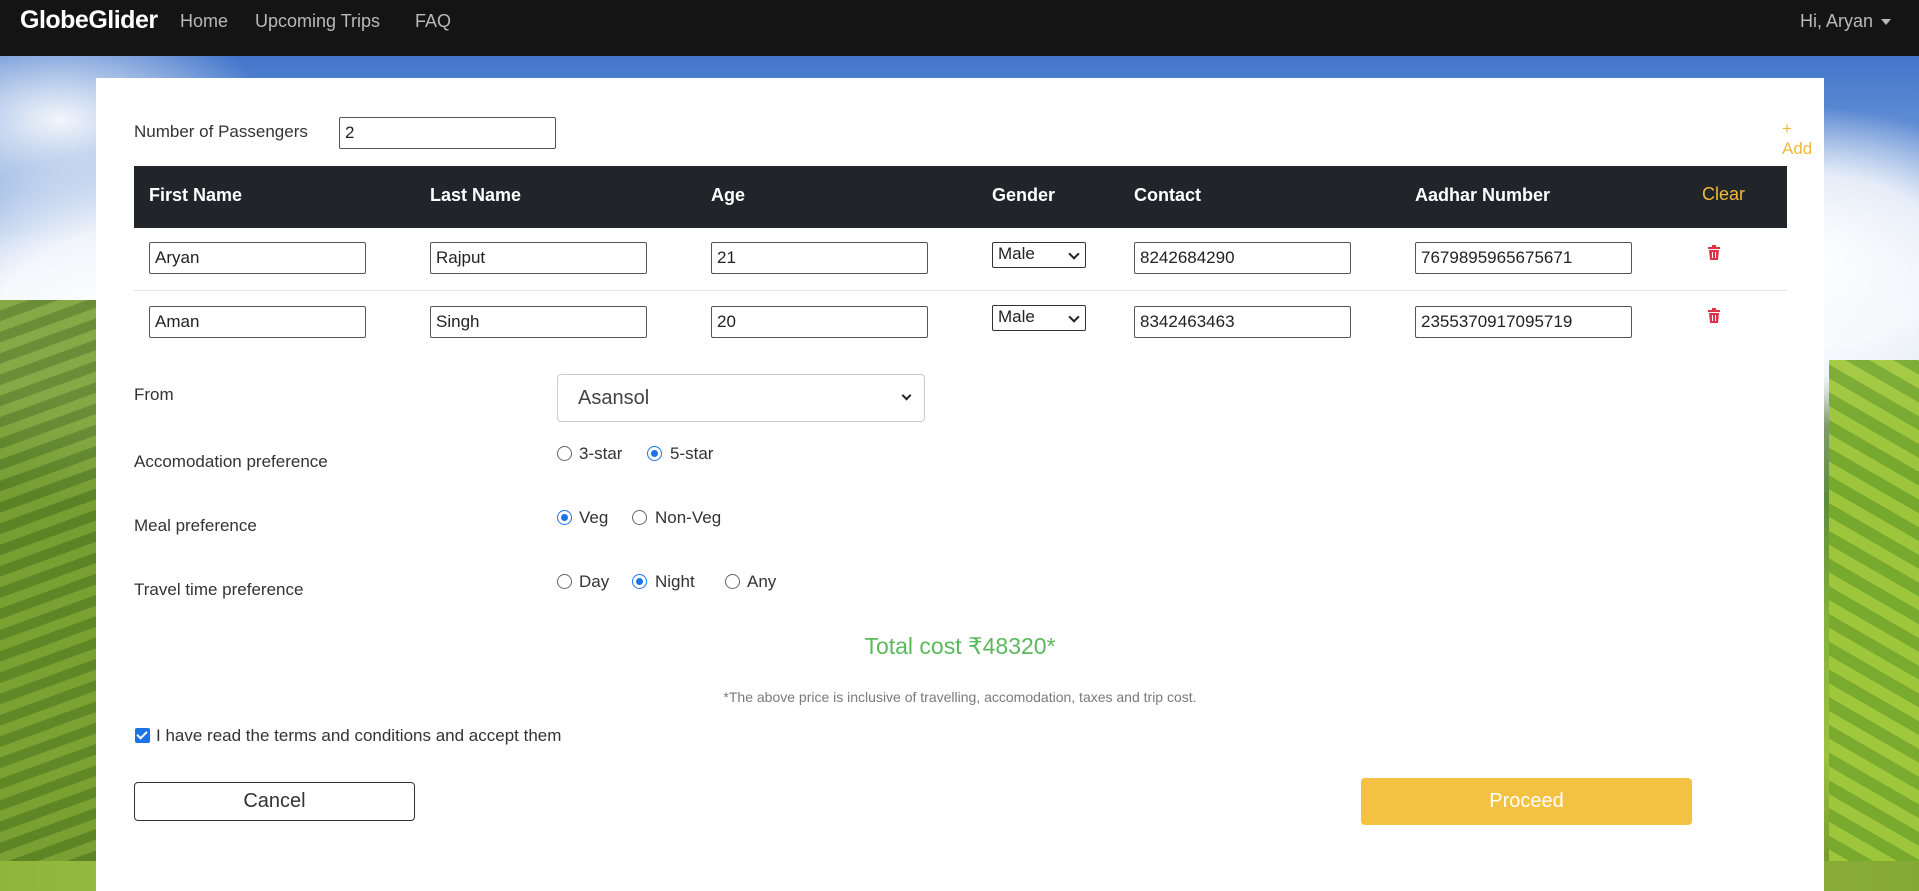 This screenshot has width=1919, height=891. I want to click on terms-checkbox, so click(142, 735).